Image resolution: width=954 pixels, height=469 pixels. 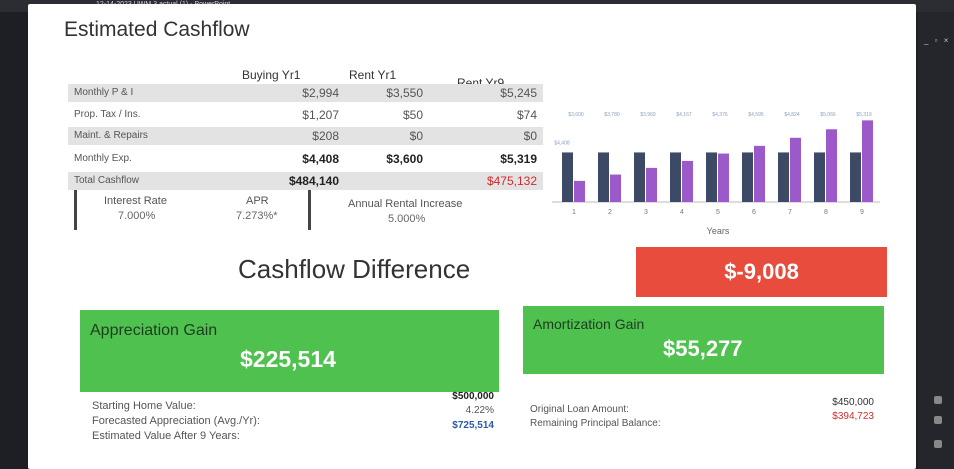 What do you see at coordinates (144, 406) in the screenshot?
I see `starting-home-value-label: Starting Home Value:` at bounding box center [144, 406].